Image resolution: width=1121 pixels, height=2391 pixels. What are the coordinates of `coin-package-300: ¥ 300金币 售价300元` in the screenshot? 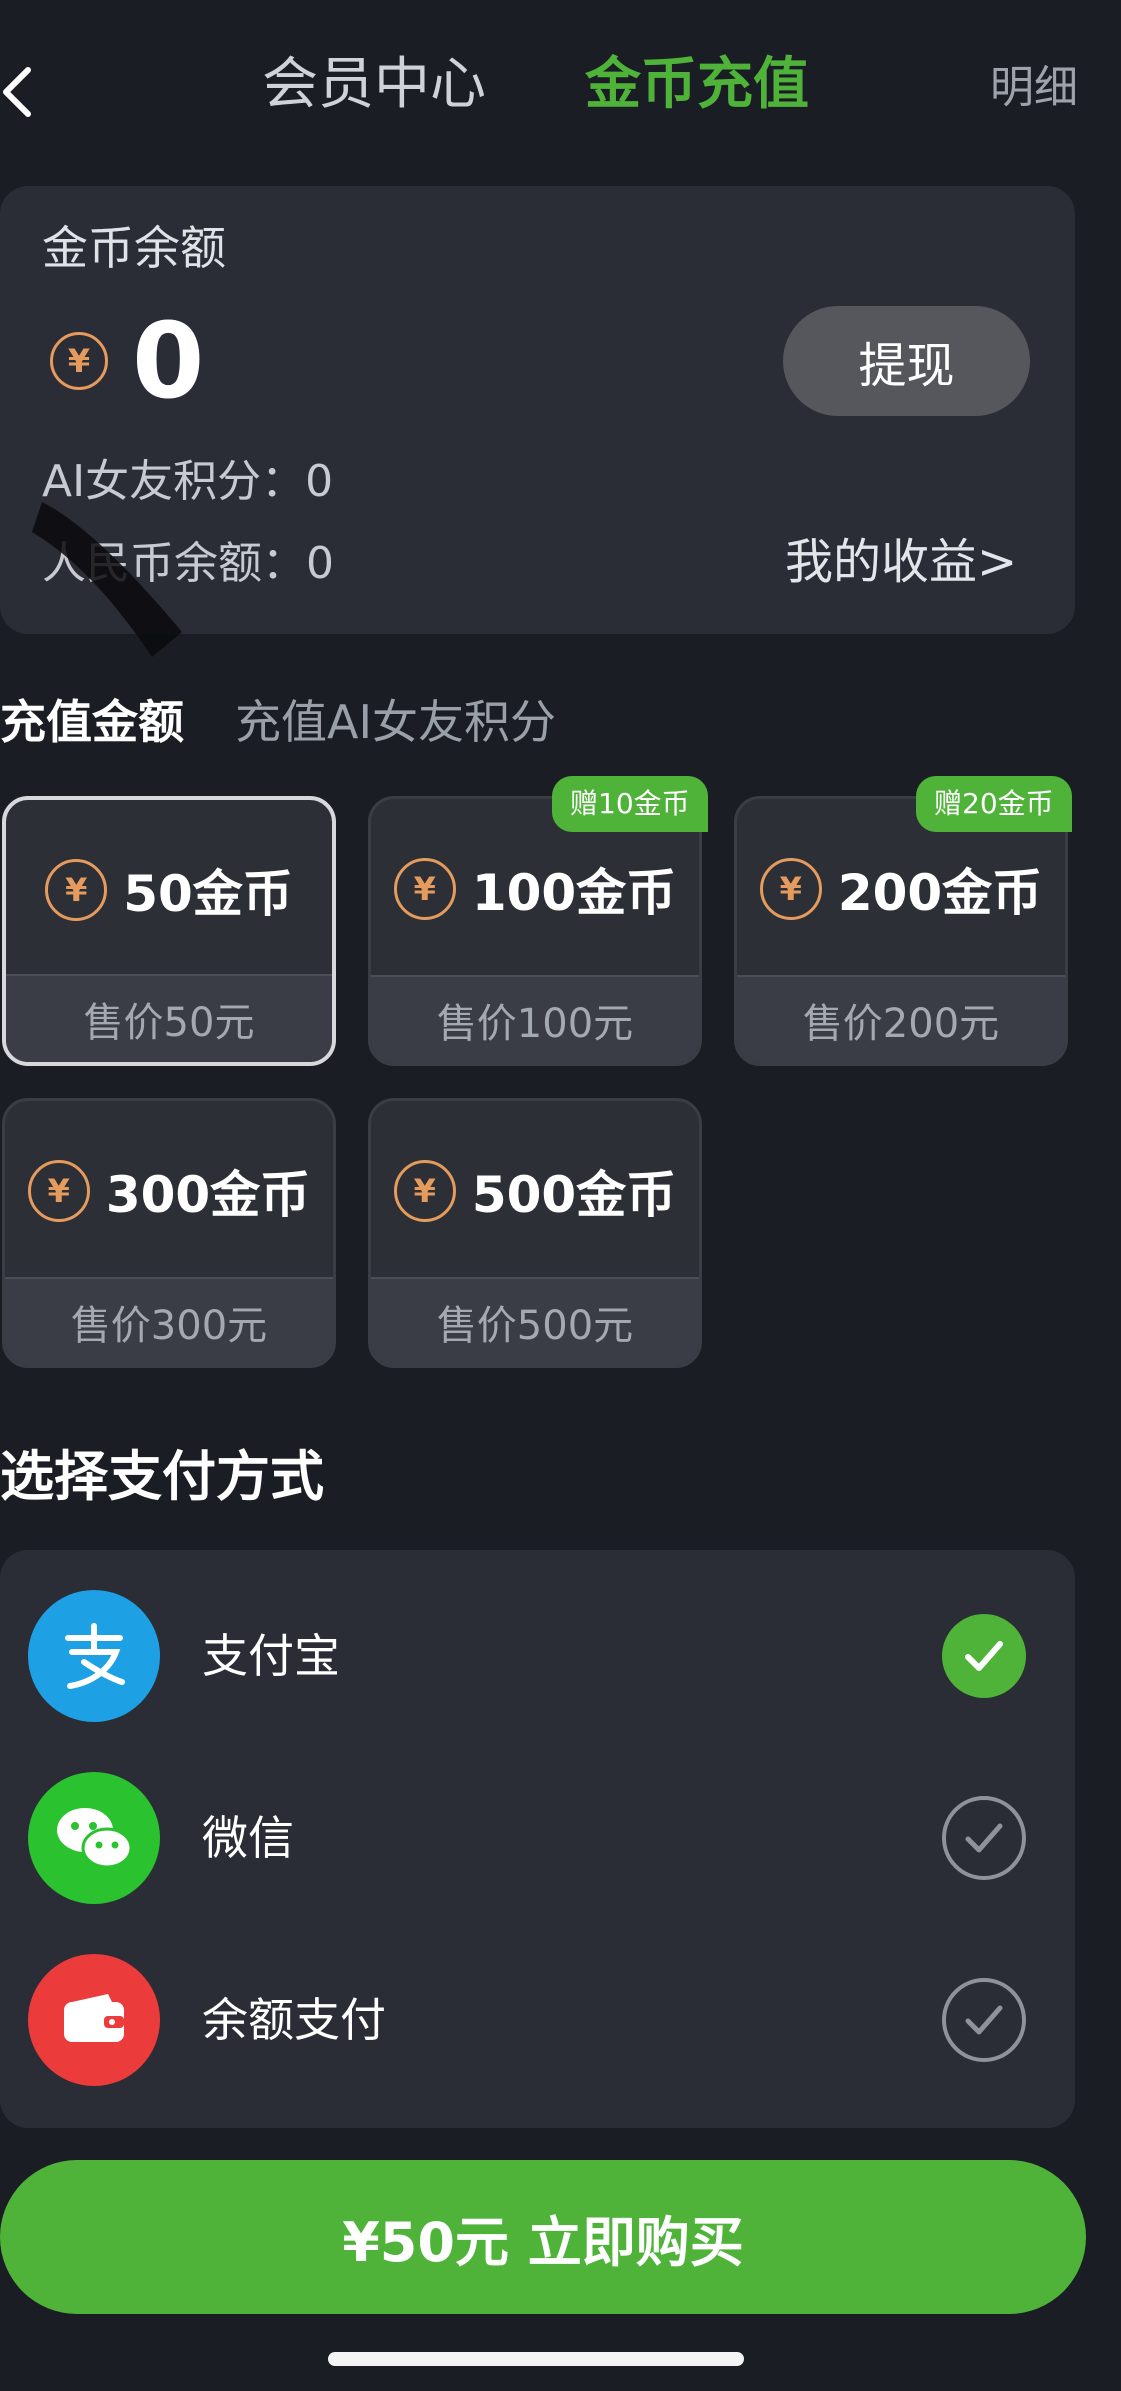 It's located at (169, 1233).